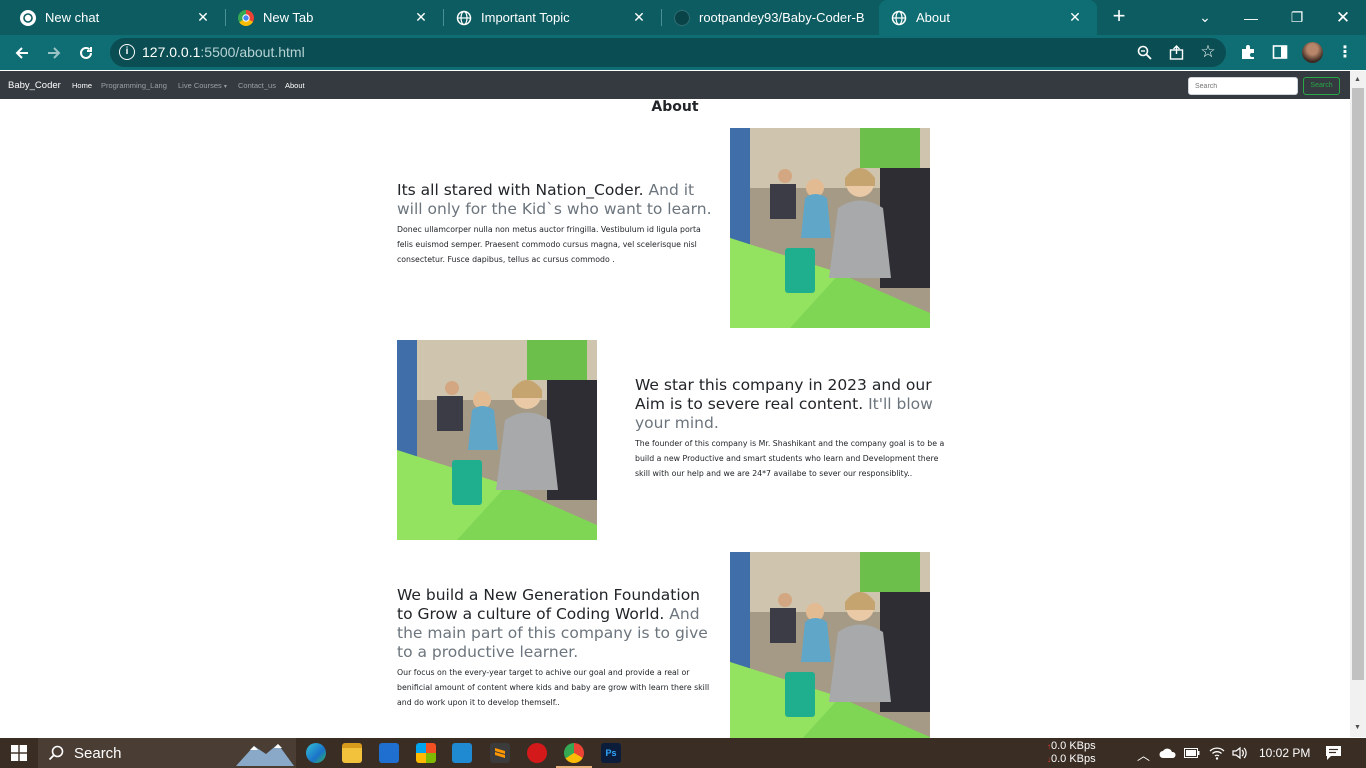  Describe the element at coordinates (1243, 86) in the screenshot. I see `search-input` at that location.